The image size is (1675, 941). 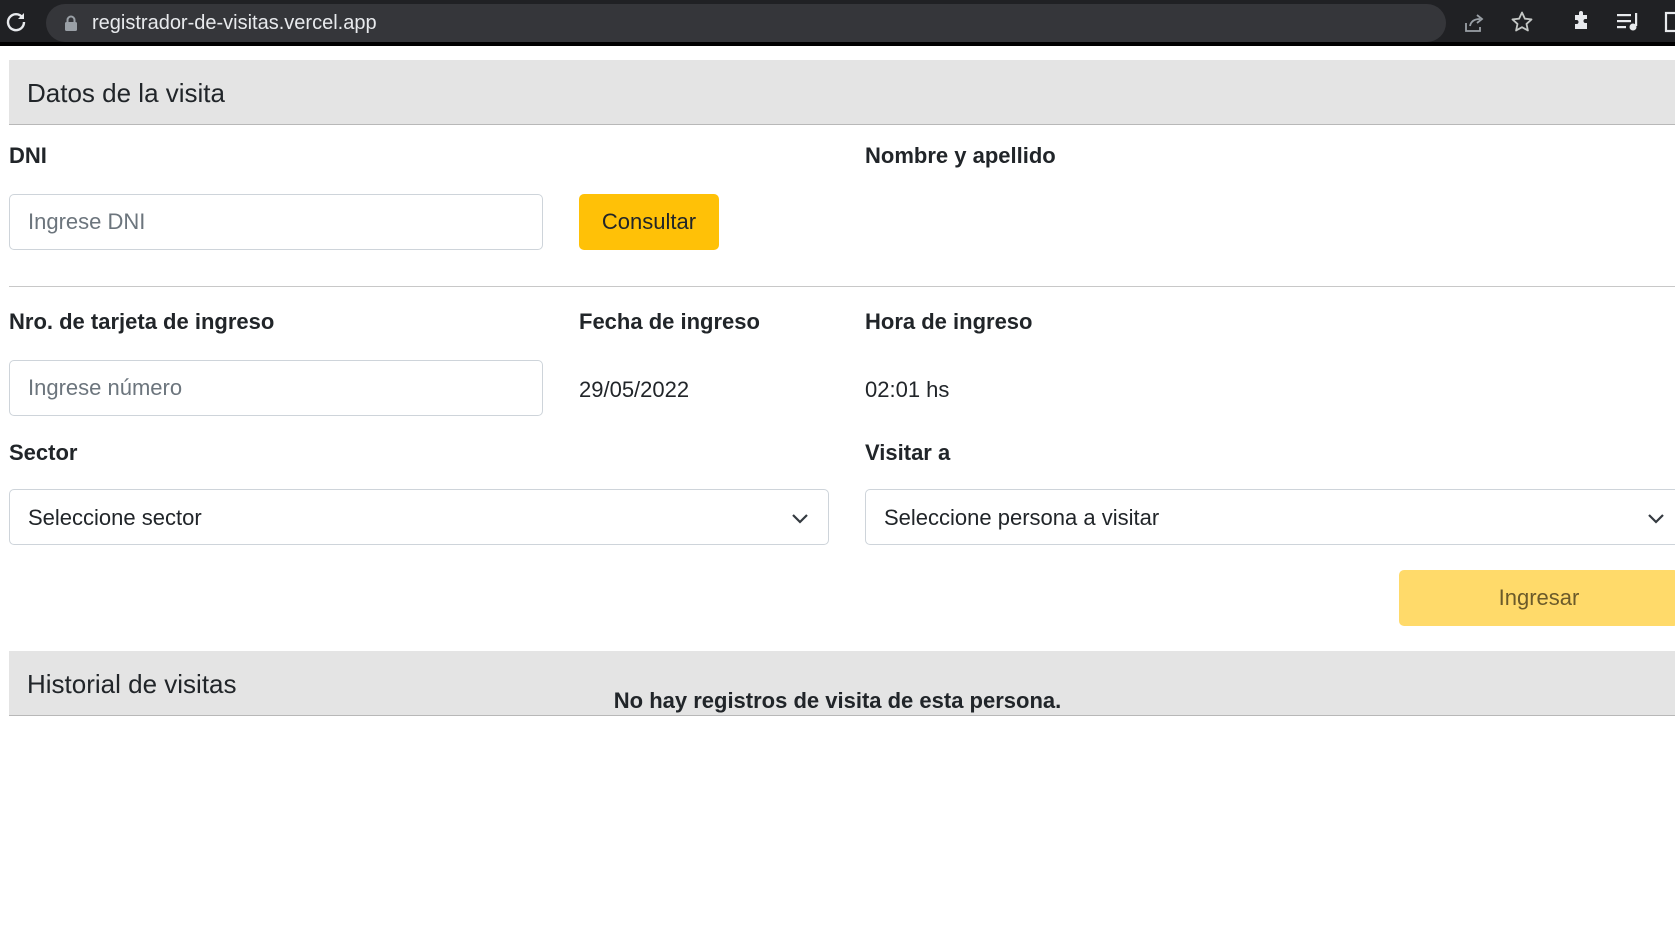 I want to click on dni-input, so click(x=276, y=222).